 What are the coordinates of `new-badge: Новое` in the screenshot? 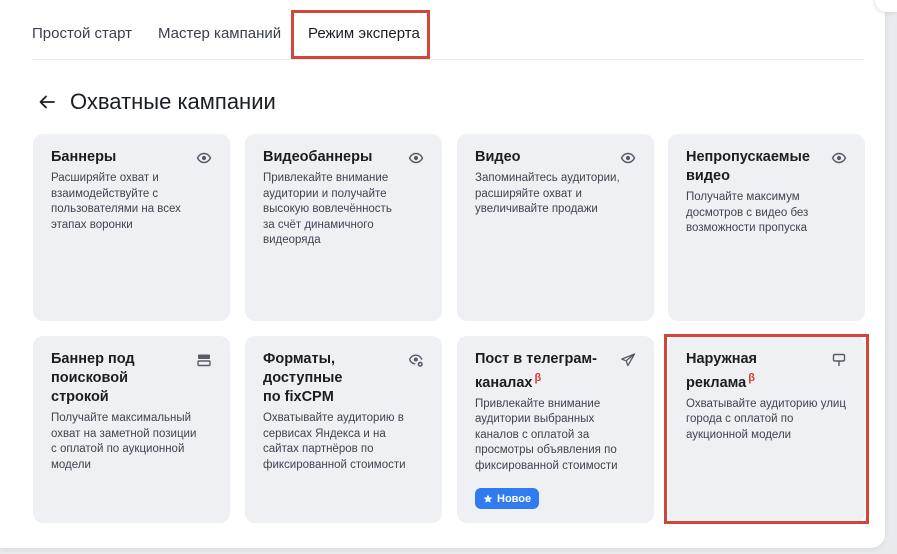 It's located at (507, 498).